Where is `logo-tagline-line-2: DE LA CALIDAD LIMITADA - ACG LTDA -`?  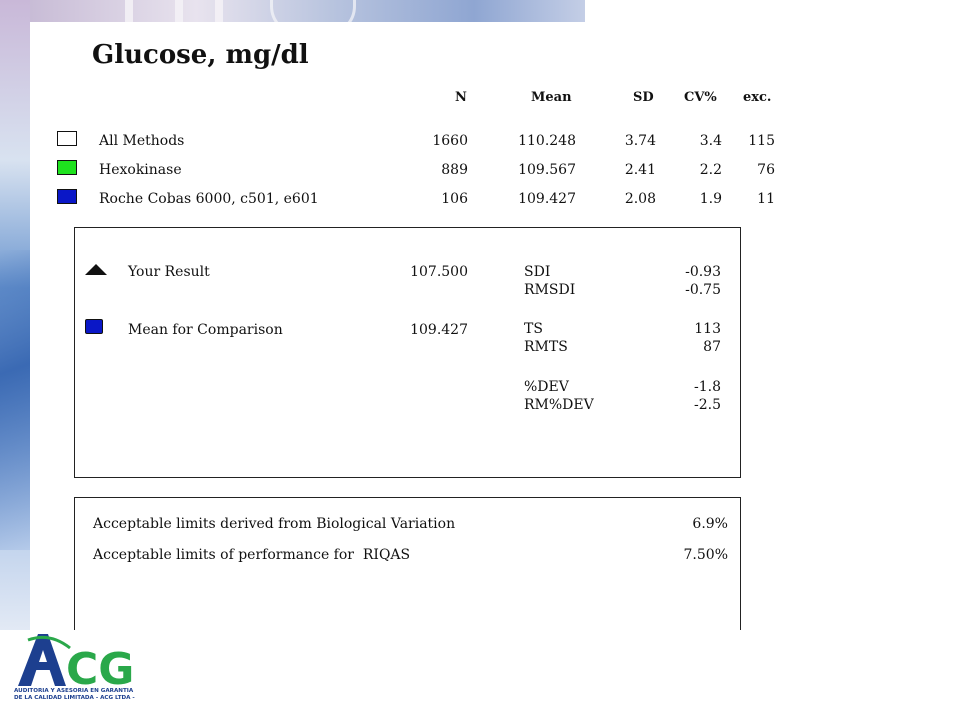
logo-tagline-line-2: DE LA CALIDAD LIMITADA - ACG LTDA - is located at coordinates (74, 698).